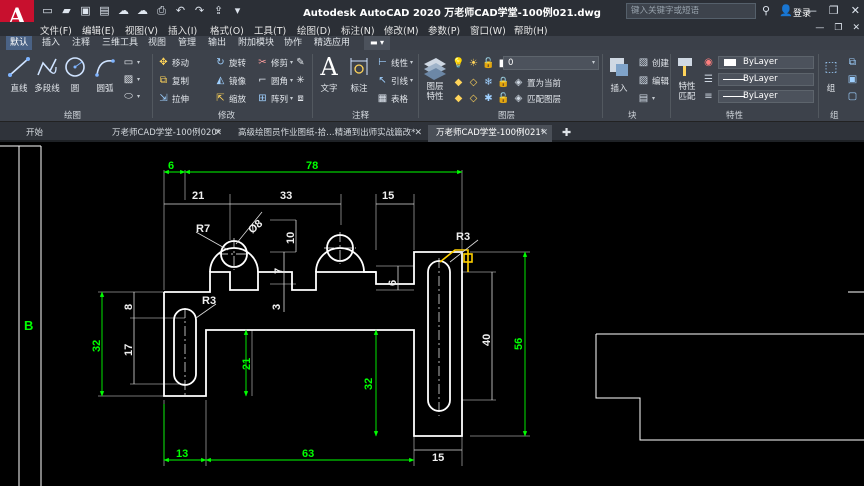  I want to click on close-icon: ✕, so click(855, 10).